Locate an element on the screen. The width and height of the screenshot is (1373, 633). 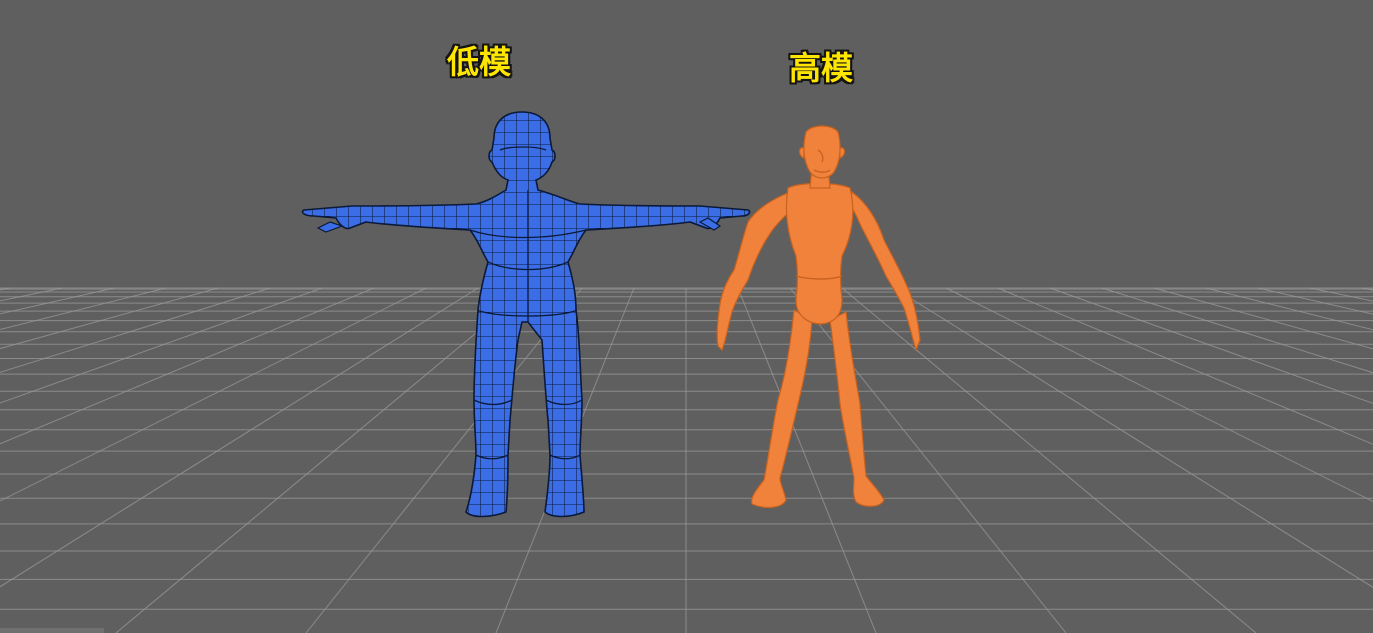
low-poly-hand-left is located at coordinates (330, 227).